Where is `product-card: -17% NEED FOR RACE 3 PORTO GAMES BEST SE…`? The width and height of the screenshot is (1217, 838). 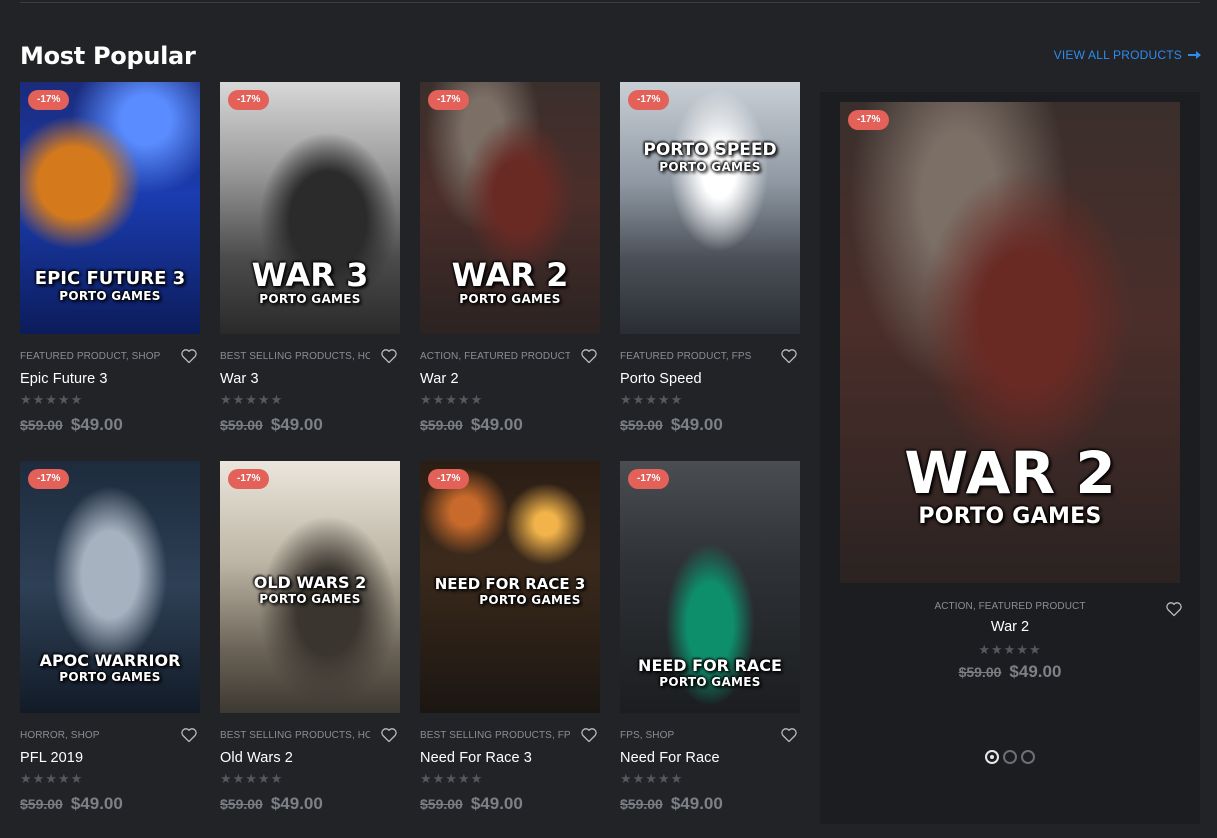
product-card: -17% NEED FOR RACE 3 PORTO GAMES BEST SE… is located at coordinates (510, 637).